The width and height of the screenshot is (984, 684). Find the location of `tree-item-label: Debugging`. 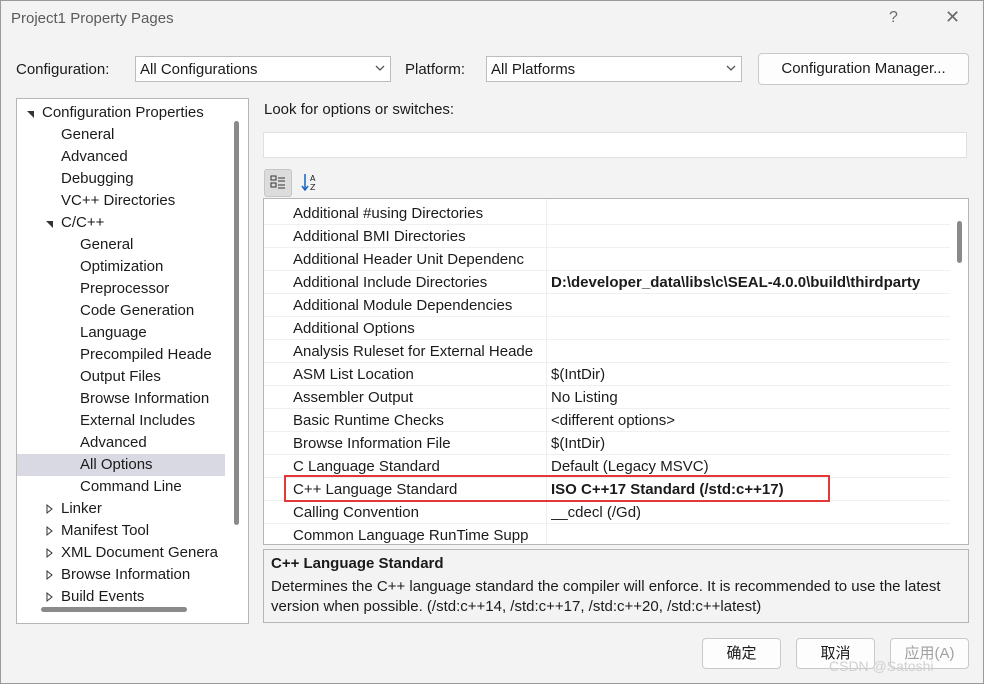

tree-item-label: Debugging is located at coordinates (97, 178).